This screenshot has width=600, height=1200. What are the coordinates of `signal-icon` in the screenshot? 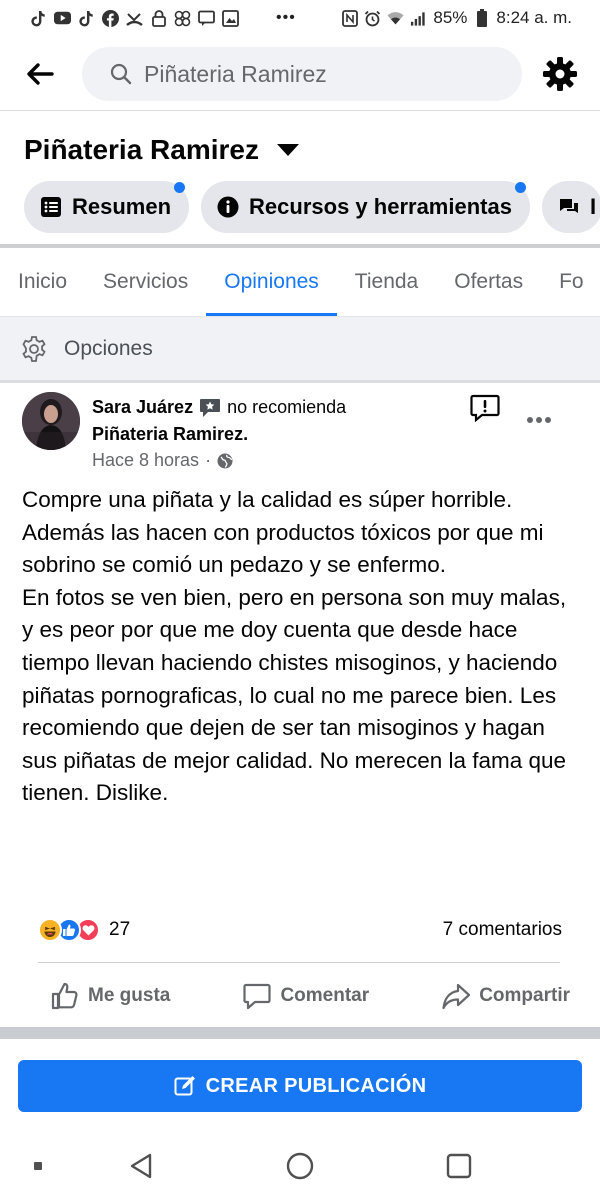 It's located at (418, 18).